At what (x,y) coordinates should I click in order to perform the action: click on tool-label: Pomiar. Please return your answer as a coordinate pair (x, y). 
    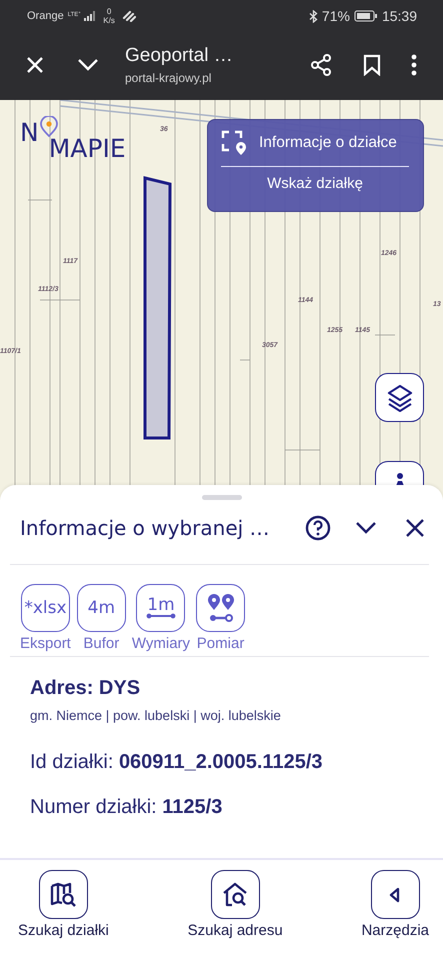
    Looking at the image, I should click on (220, 643).